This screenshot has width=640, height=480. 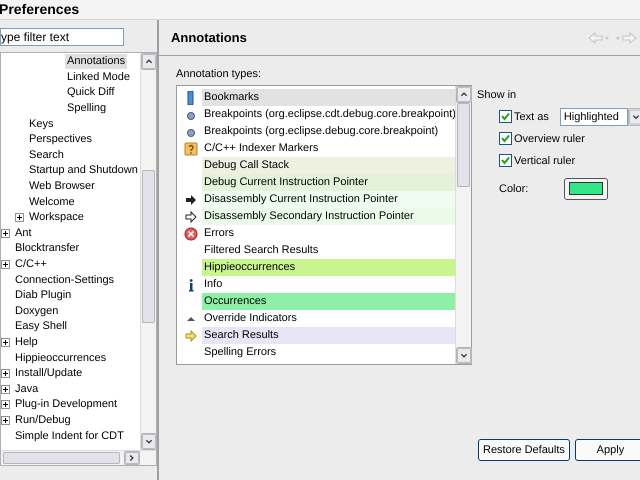 What do you see at coordinates (634, 117) in the screenshot?
I see `caret-icon` at bounding box center [634, 117].